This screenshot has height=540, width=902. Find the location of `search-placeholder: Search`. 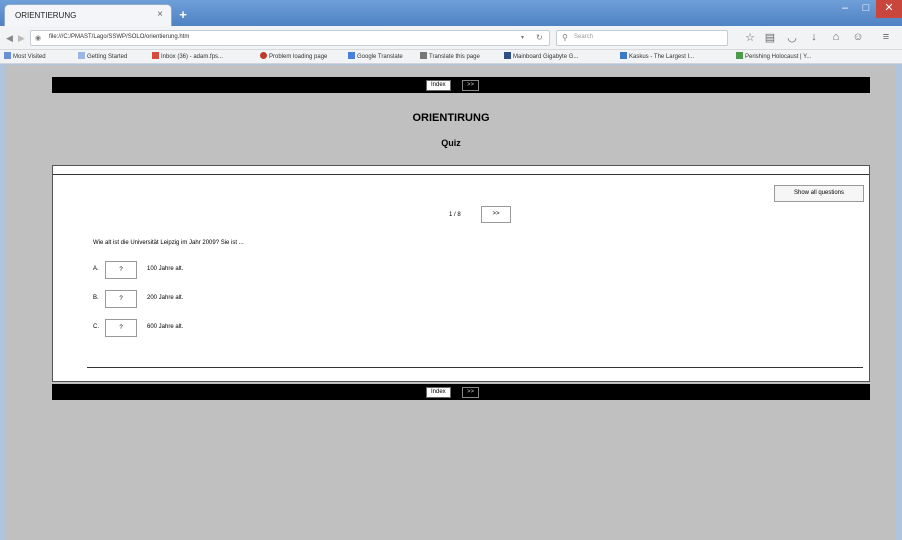

search-placeholder: Search is located at coordinates (584, 37).